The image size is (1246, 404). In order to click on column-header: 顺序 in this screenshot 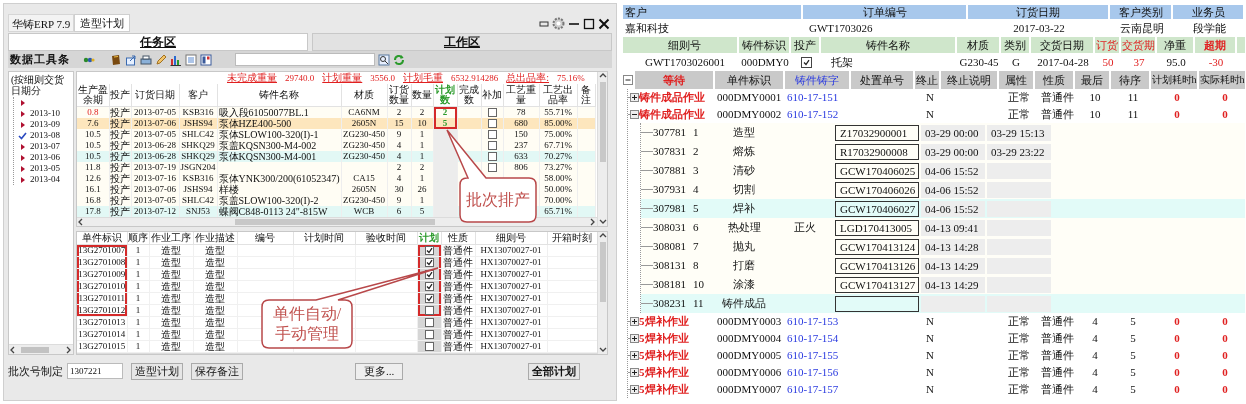, I will do `click(138, 238)`.